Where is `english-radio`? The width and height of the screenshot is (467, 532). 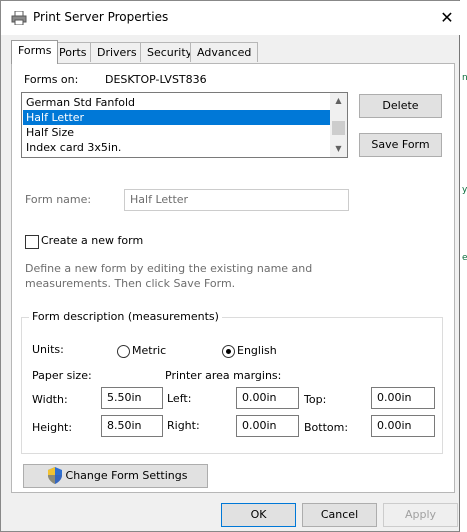 english-radio is located at coordinates (228, 351).